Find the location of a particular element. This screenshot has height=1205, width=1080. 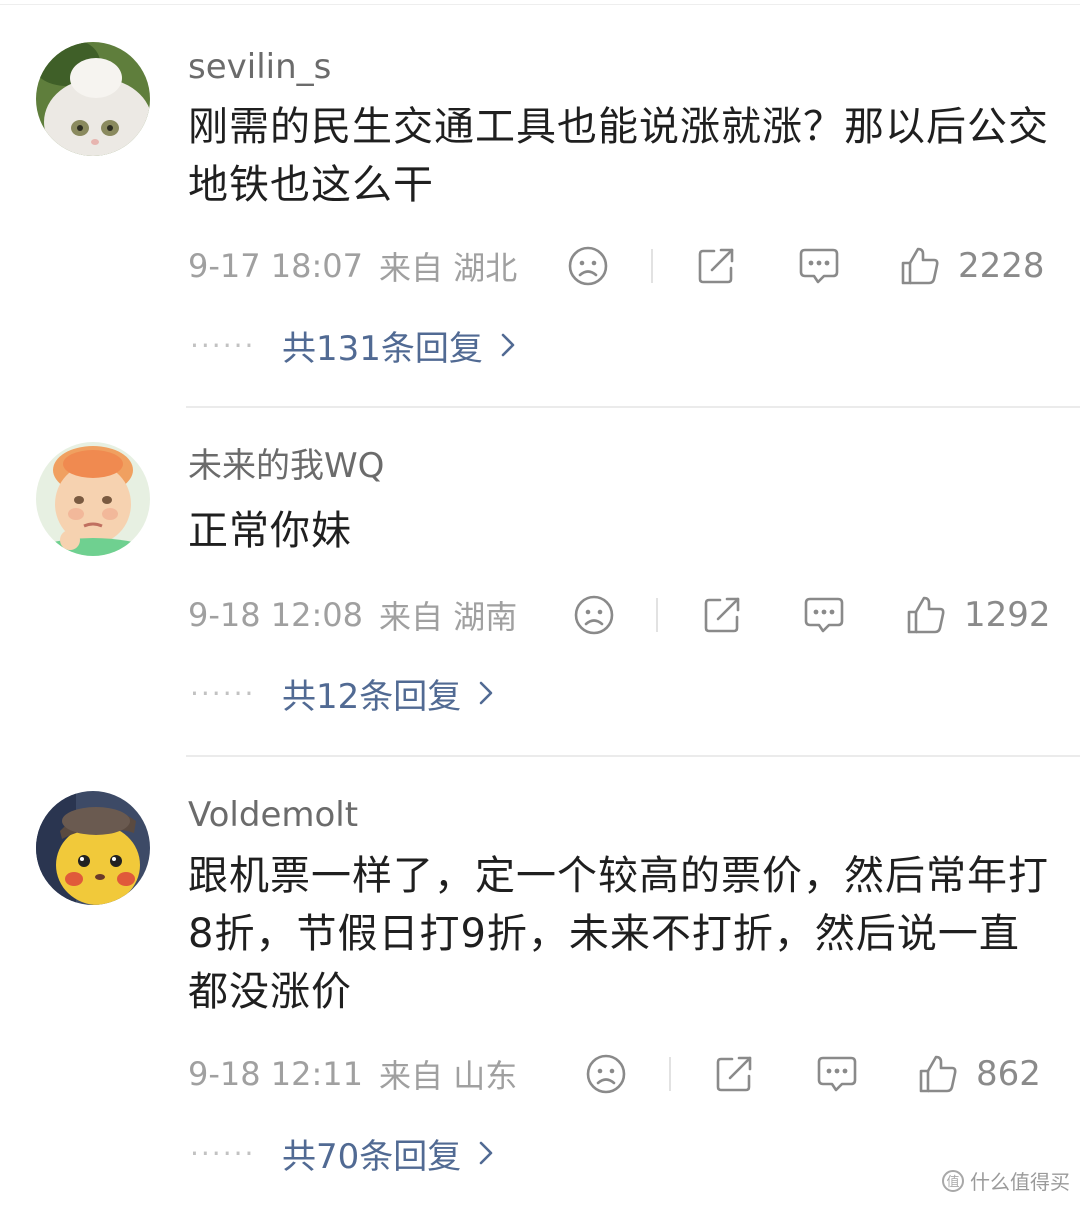

replies-label: 共131条回复 is located at coordinates (382, 348).